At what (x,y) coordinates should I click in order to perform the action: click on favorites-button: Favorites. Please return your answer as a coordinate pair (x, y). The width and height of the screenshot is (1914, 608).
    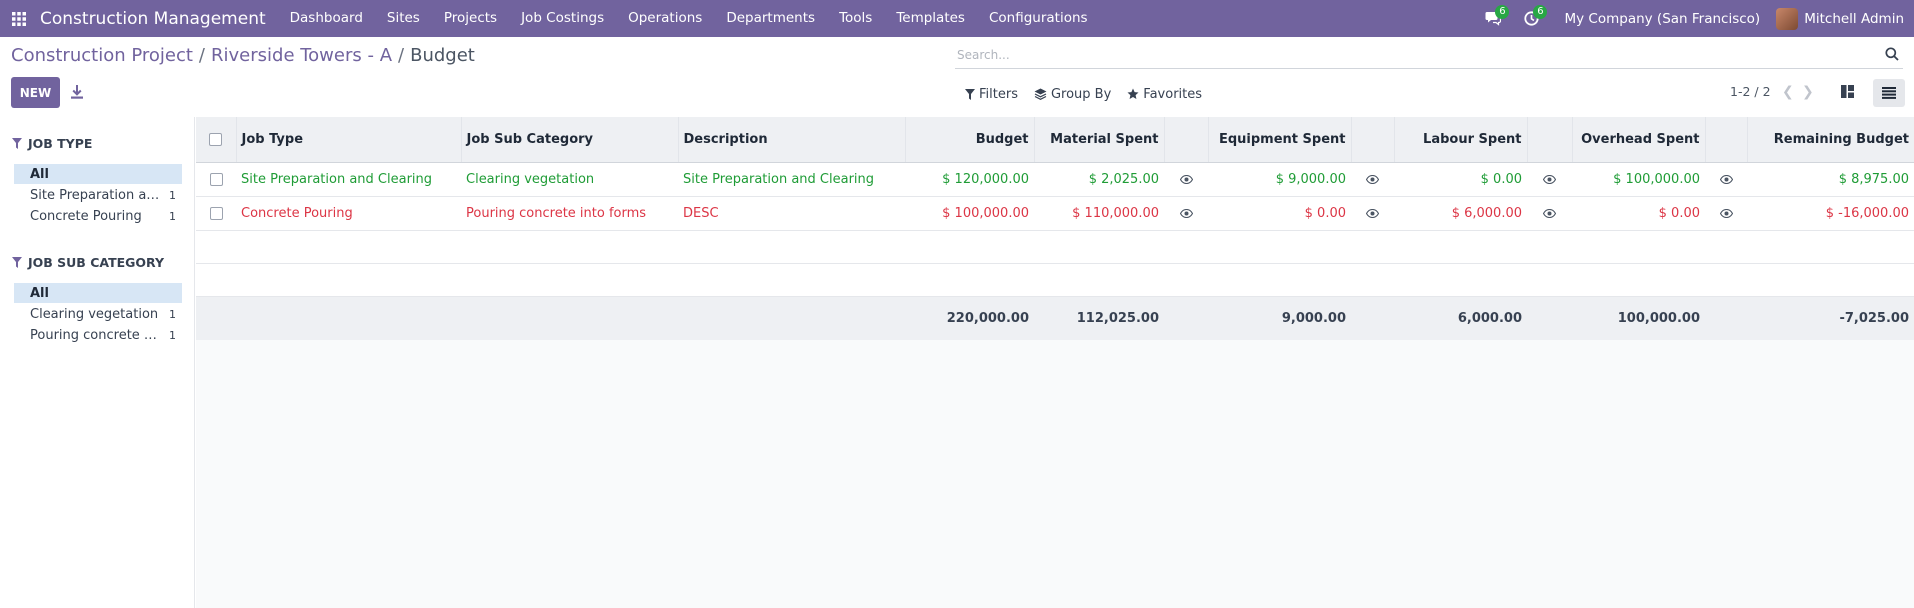
    Looking at the image, I should click on (1164, 94).